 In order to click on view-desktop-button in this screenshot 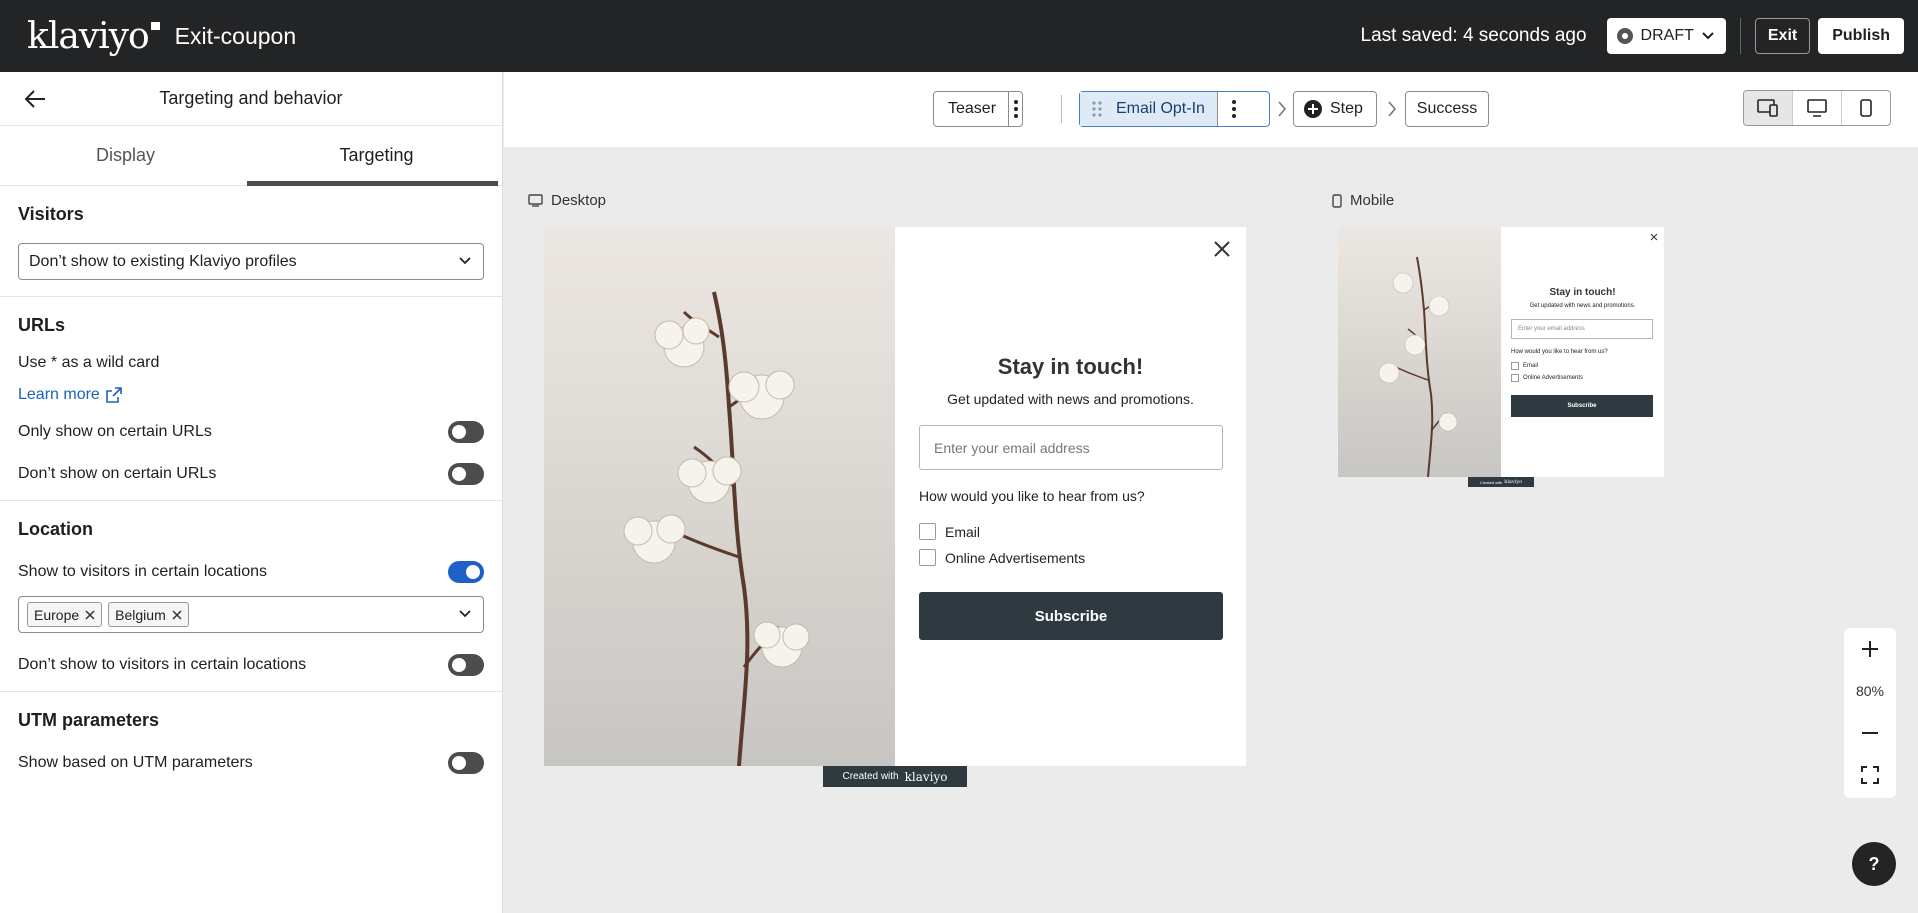, I will do `click(1816, 108)`.